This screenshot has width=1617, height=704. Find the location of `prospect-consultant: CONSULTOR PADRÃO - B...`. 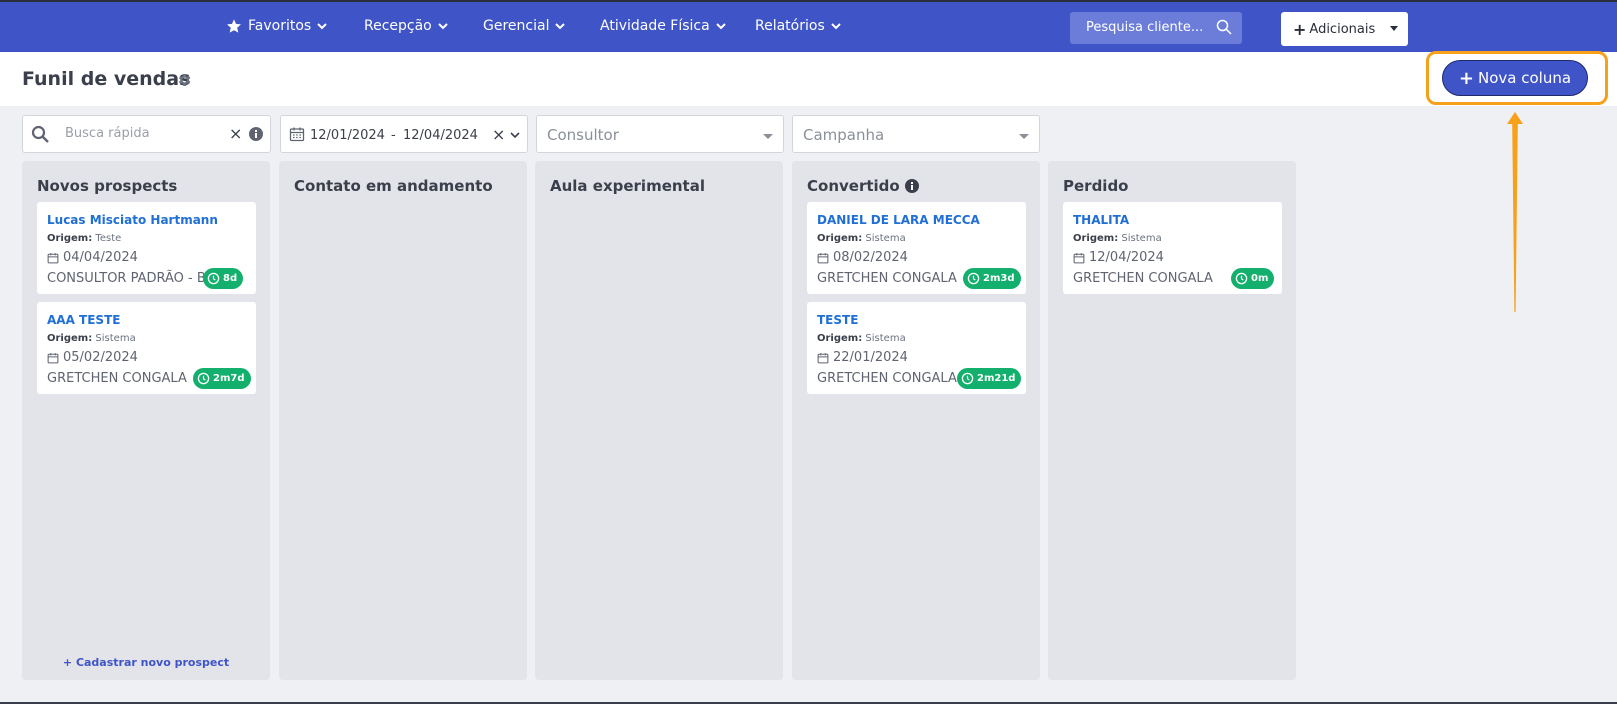

prospect-consultant: CONSULTOR PADRÃO - B... is located at coordinates (133, 278).